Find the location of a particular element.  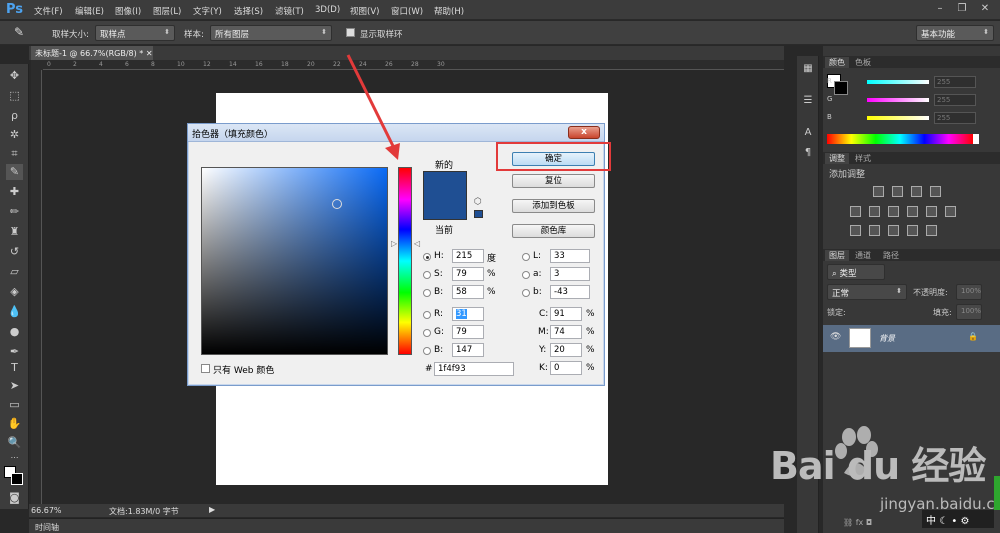

radio-a is located at coordinates (526, 275).